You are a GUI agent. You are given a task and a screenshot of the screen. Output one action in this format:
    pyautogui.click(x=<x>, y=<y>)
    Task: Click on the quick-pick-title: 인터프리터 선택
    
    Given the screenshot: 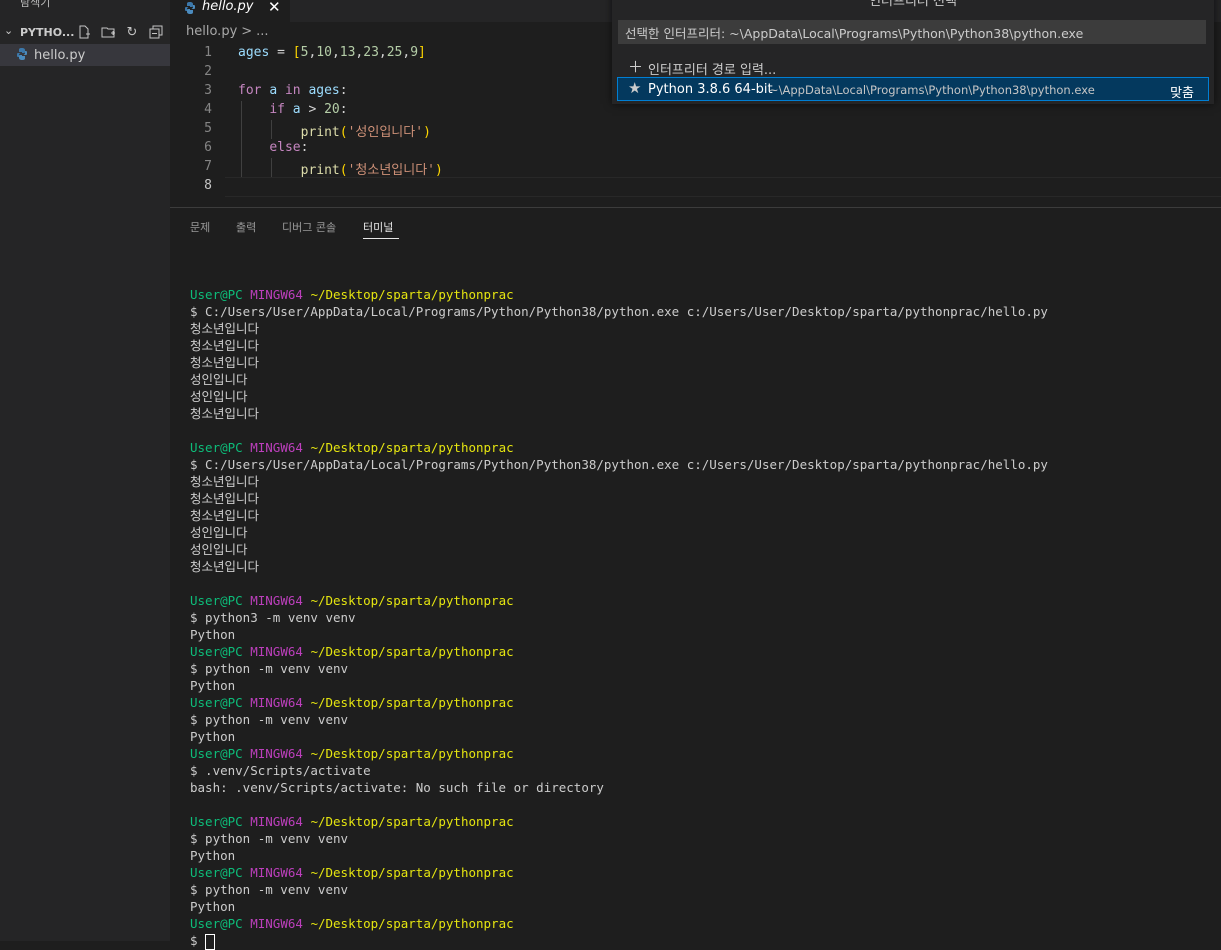 What is the action you would take?
    pyautogui.click(x=913, y=4)
    